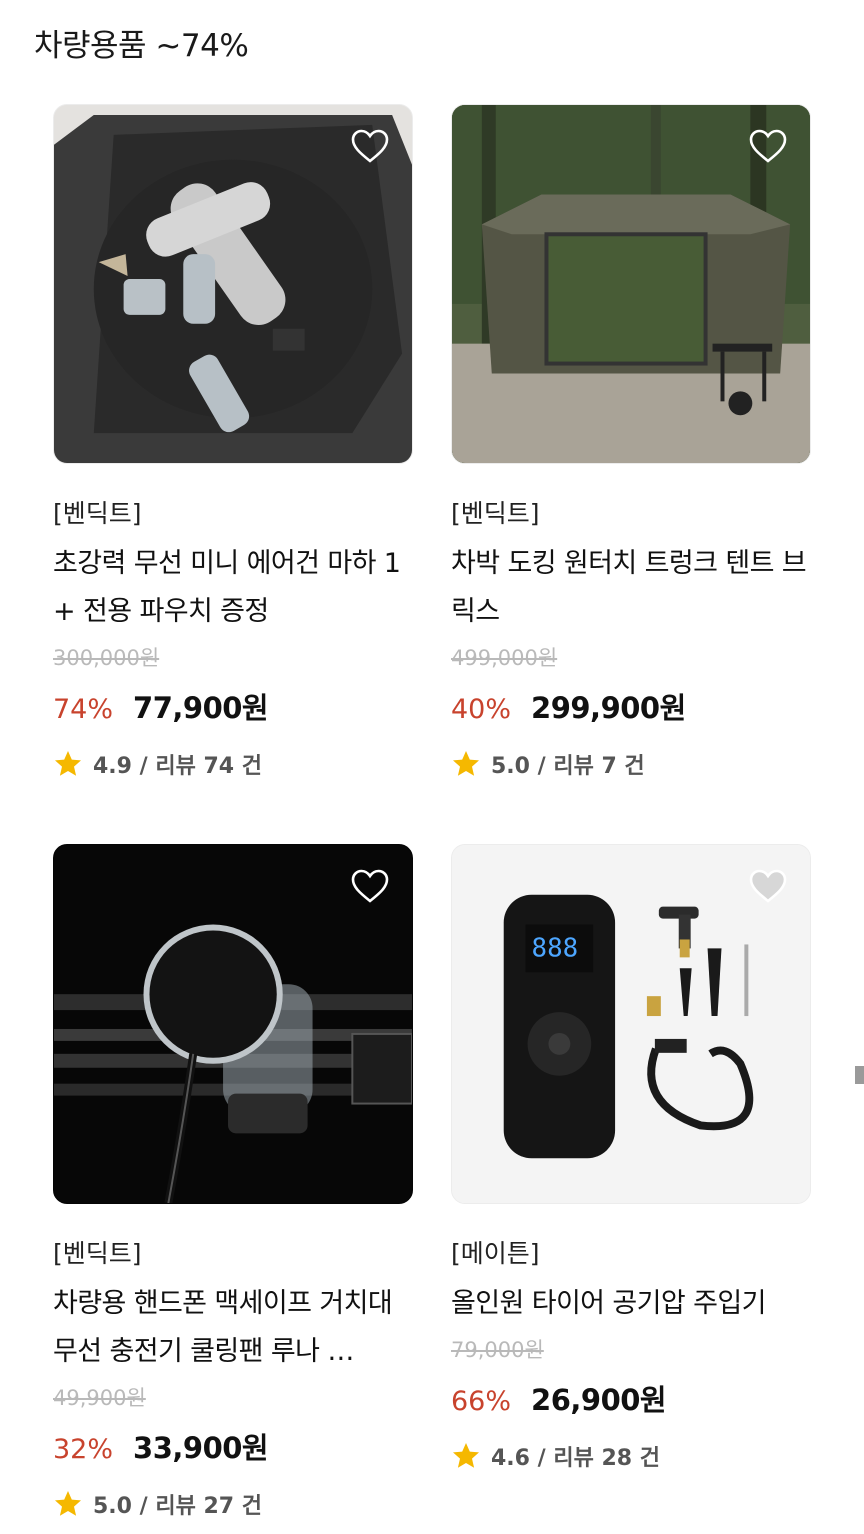  Describe the element at coordinates (177, 1506) in the screenshot. I see `rating-text: 5.0 / 리뷰 27 건` at that location.